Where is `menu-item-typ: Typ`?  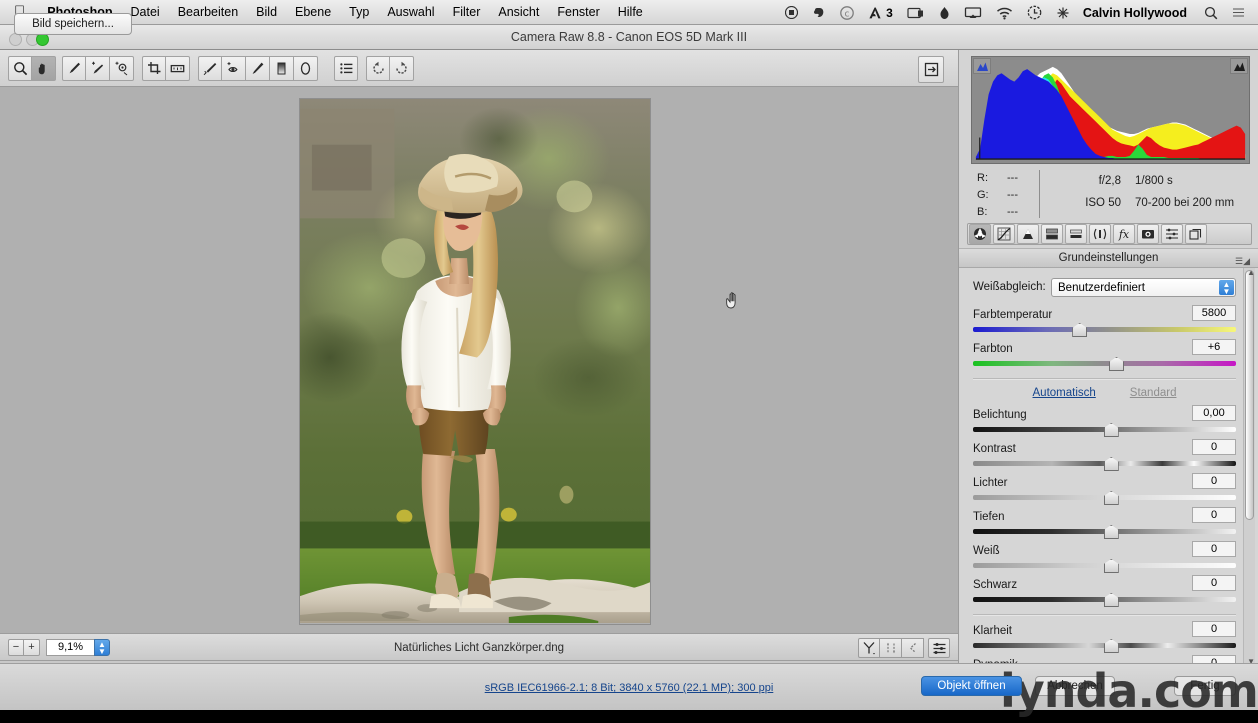
menu-item-typ: Typ is located at coordinates (359, 12).